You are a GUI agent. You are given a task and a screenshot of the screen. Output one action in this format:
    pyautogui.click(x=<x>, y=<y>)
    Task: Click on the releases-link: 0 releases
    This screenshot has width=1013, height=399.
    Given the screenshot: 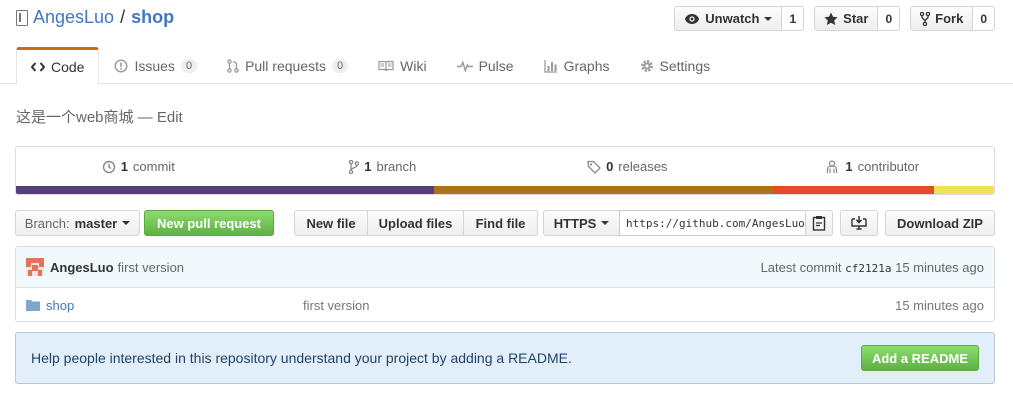 What is the action you would take?
    pyautogui.click(x=627, y=166)
    